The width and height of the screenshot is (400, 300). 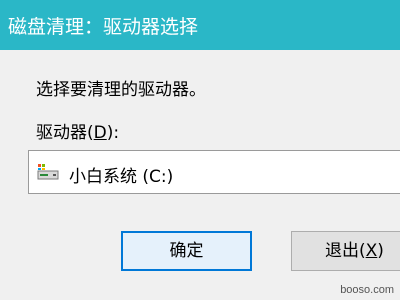 I want to click on exit-button: 退出(X), so click(x=345, y=251).